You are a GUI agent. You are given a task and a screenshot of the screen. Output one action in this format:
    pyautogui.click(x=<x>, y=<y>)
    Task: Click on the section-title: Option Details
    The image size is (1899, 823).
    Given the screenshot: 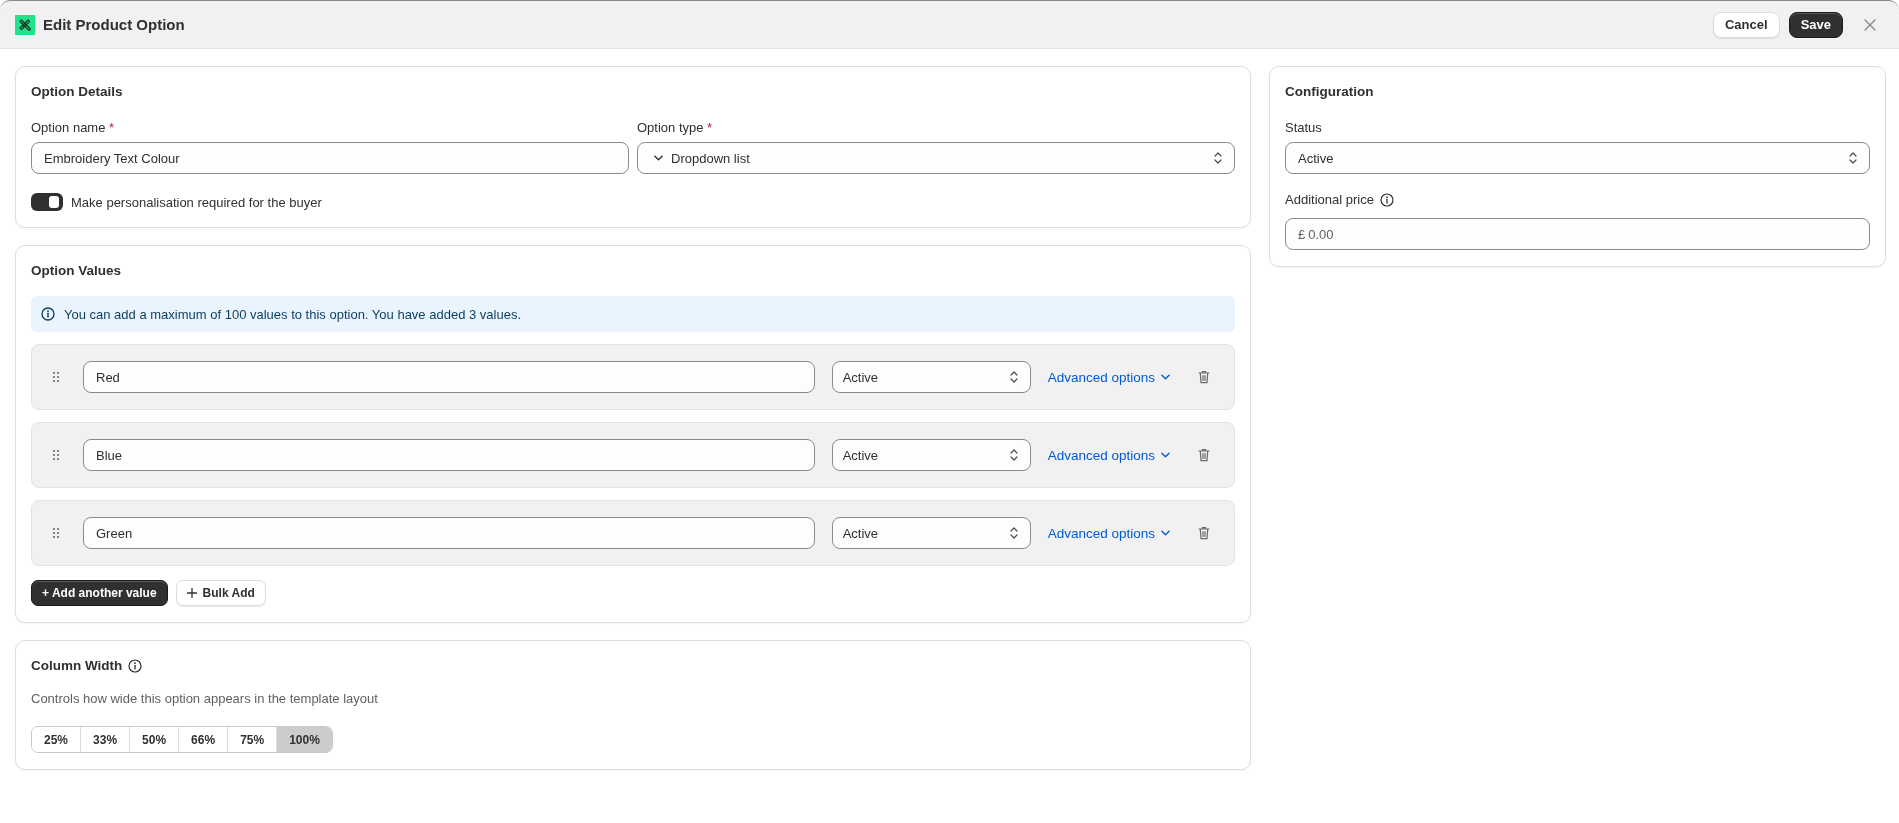 What is the action you would take?
    pyautogui.click(x=77, y=92)
    